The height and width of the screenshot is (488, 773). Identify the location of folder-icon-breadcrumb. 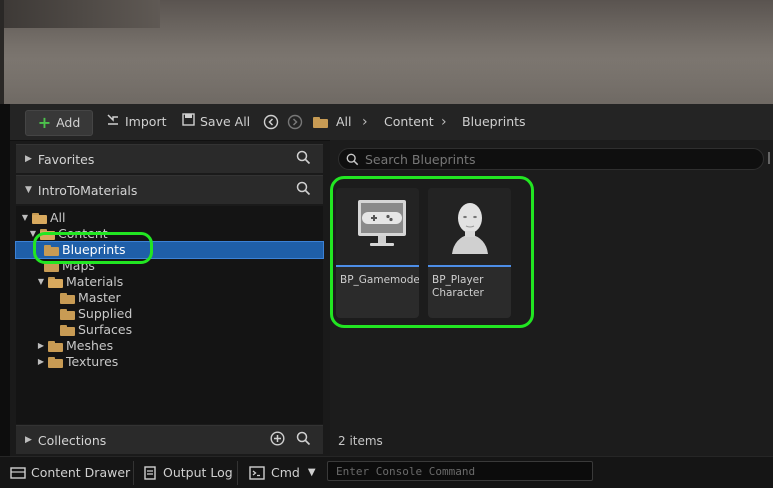
(321, 122).